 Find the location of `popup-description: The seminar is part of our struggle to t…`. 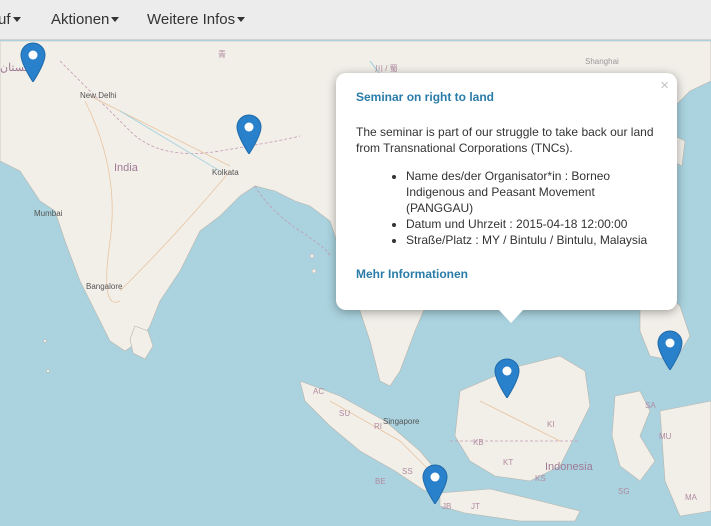

popup-description: The seminar is part of our struggle to t… is located at coordinates (505, 140).